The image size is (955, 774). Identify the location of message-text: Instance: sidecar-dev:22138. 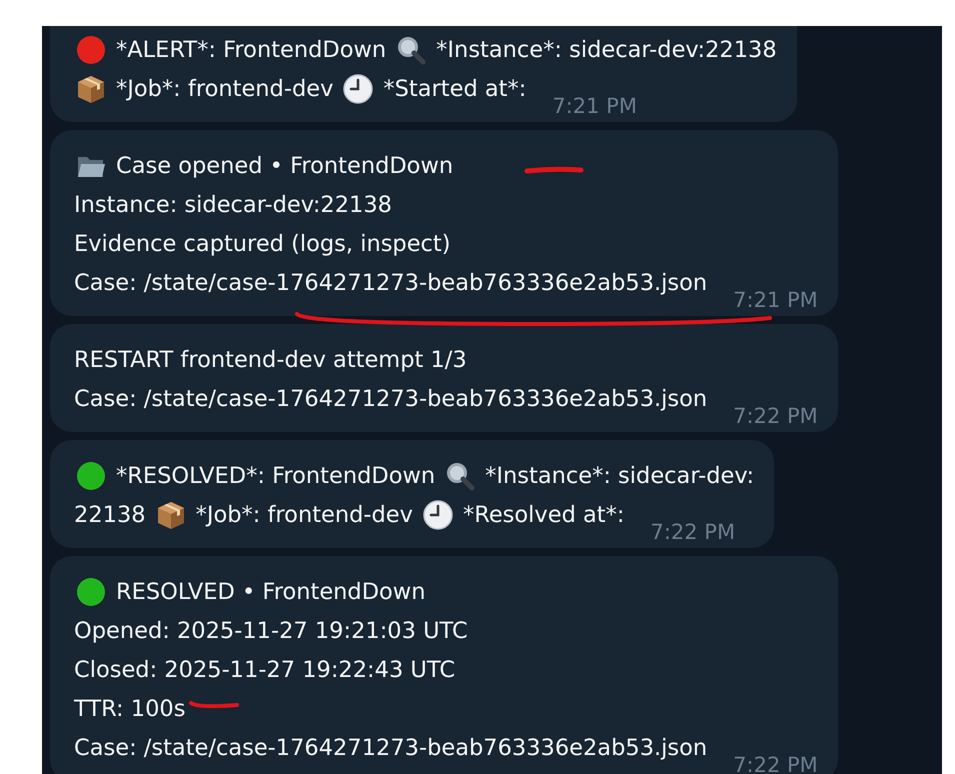
(233, 205).